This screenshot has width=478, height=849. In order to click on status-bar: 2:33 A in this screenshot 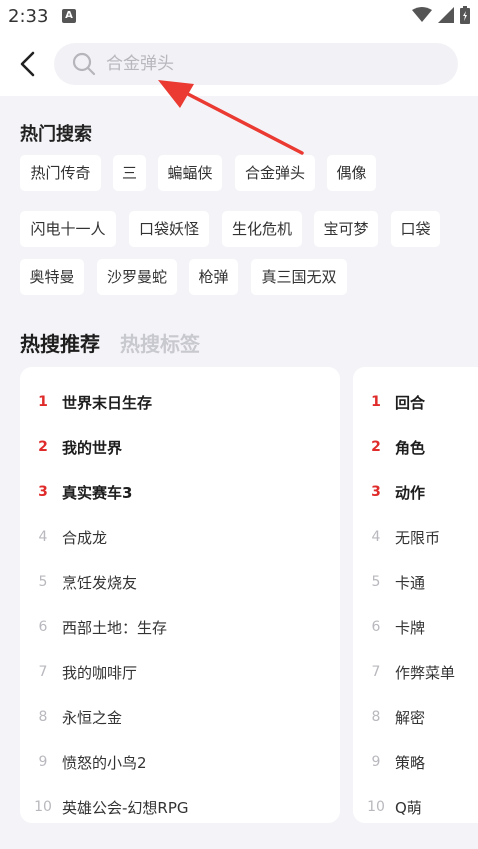, I will do `click(239, 17)`.